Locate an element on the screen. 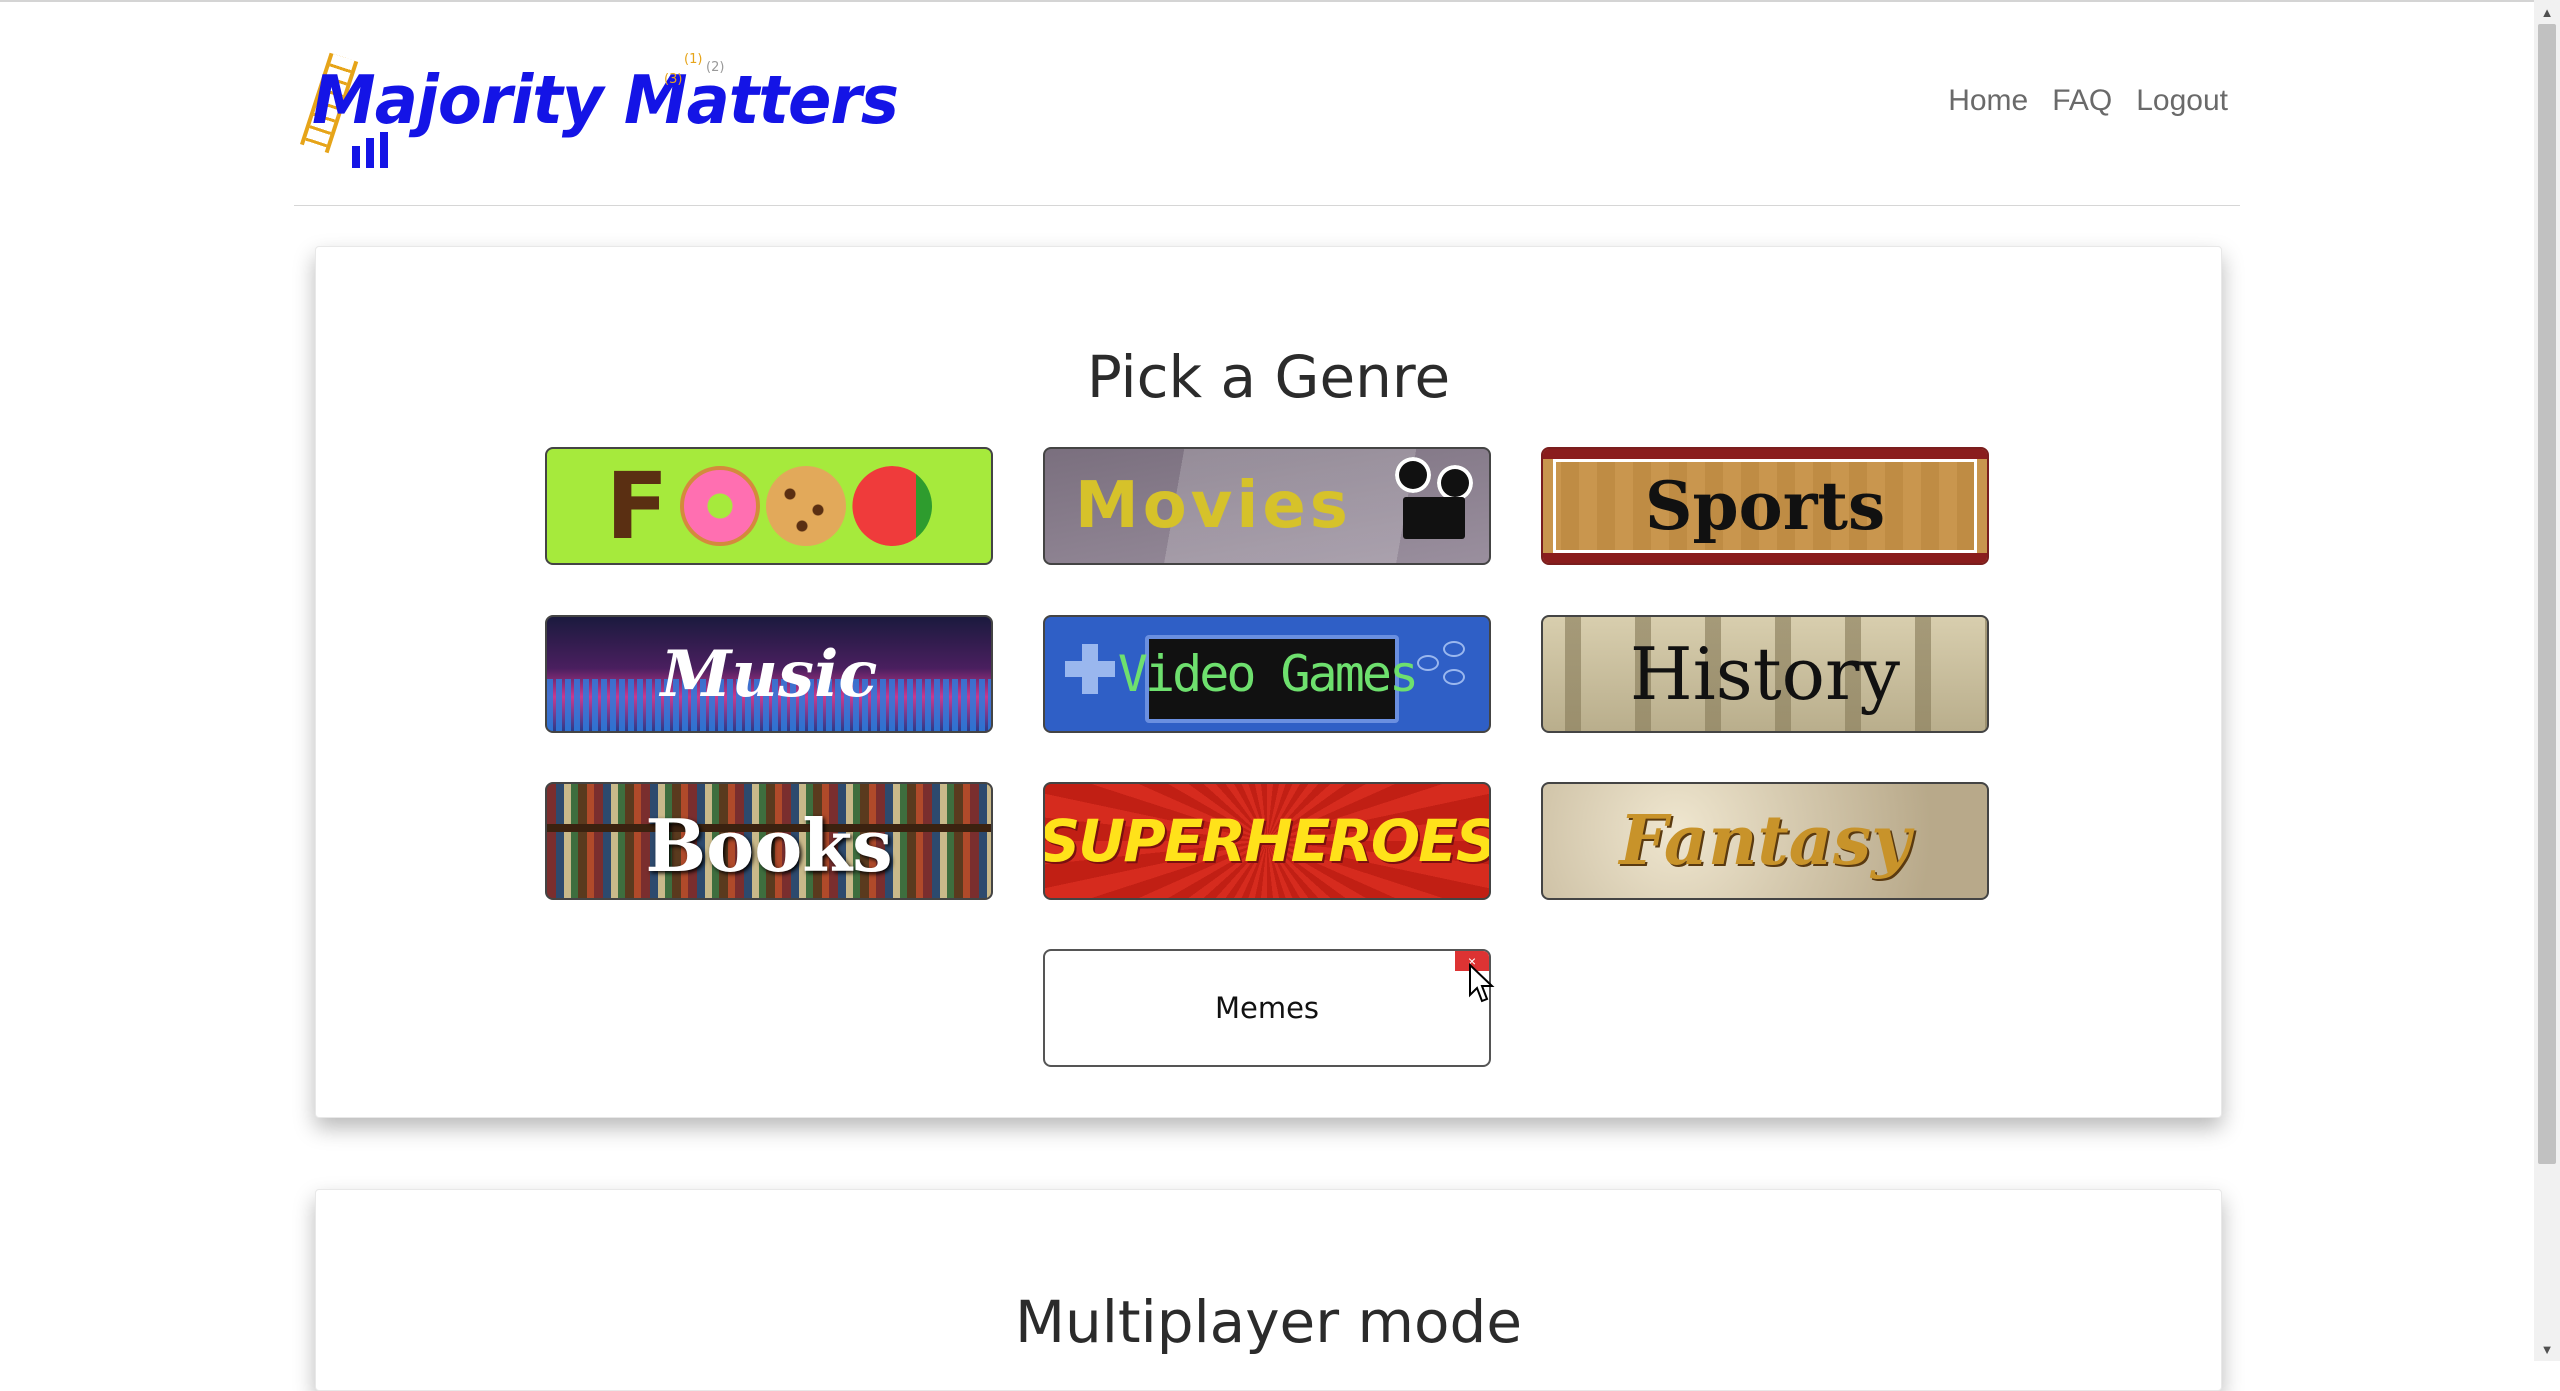 The image size is (2560, 1391). multiplayer-title: Multiplayer mode is located at coordinates (1268, 1322).